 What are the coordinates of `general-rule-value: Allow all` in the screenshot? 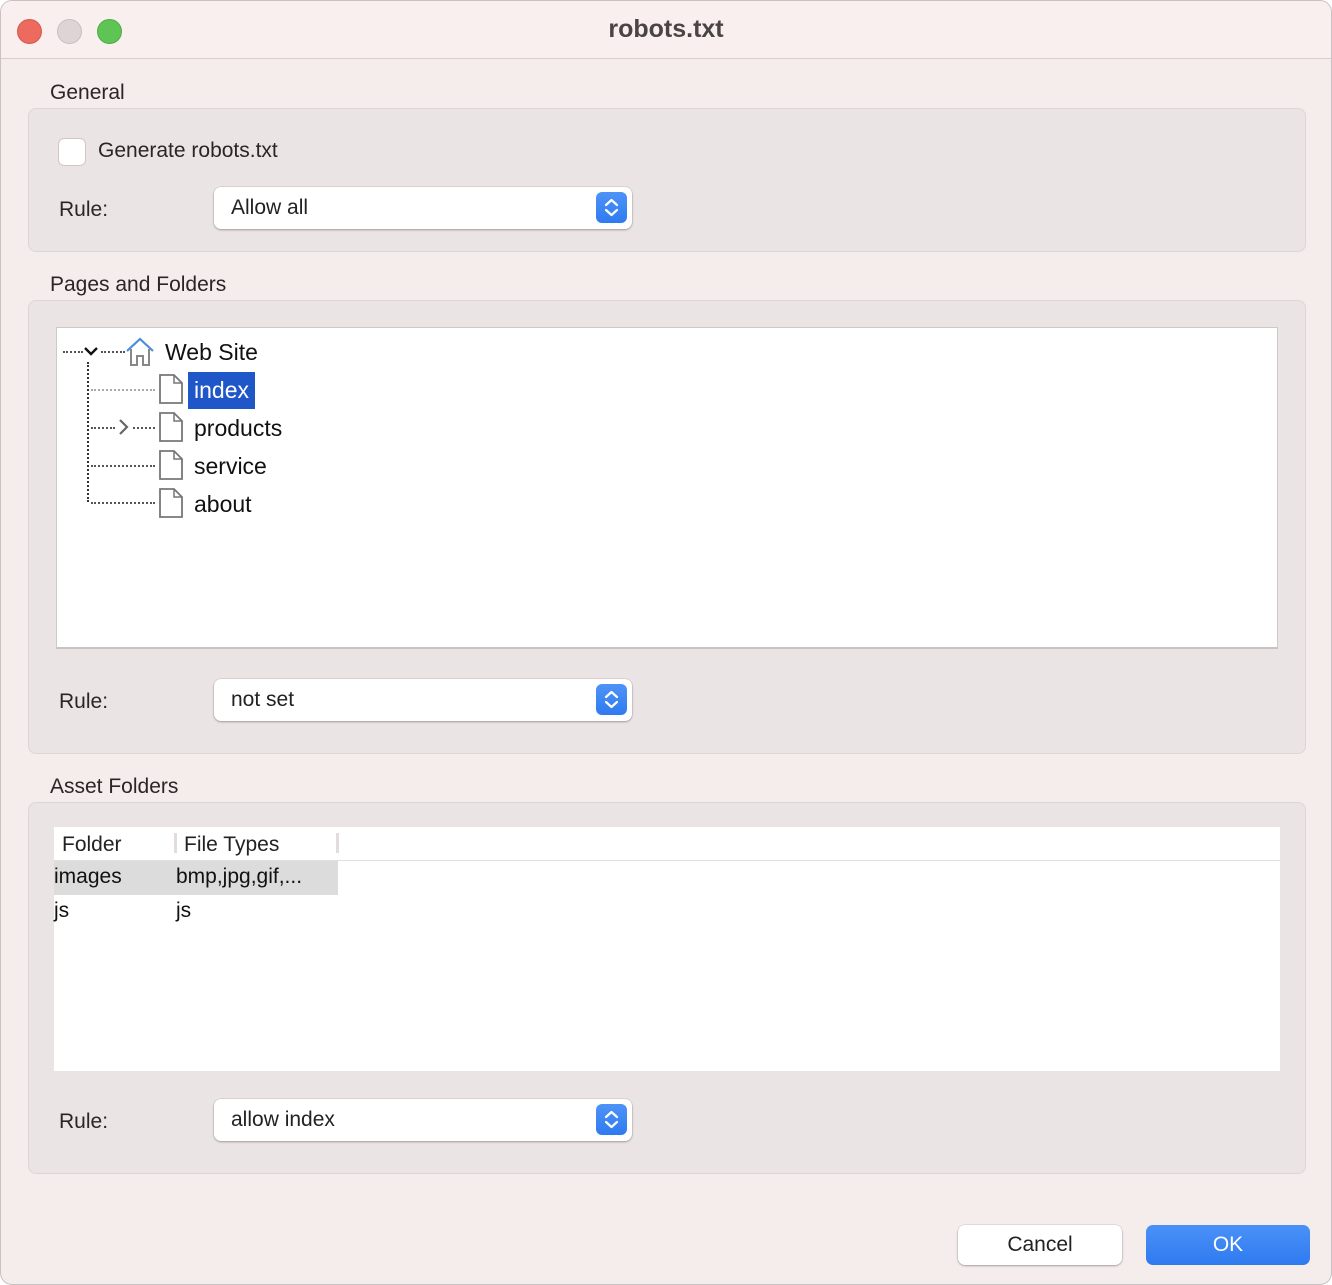 It's located at (270, 207).